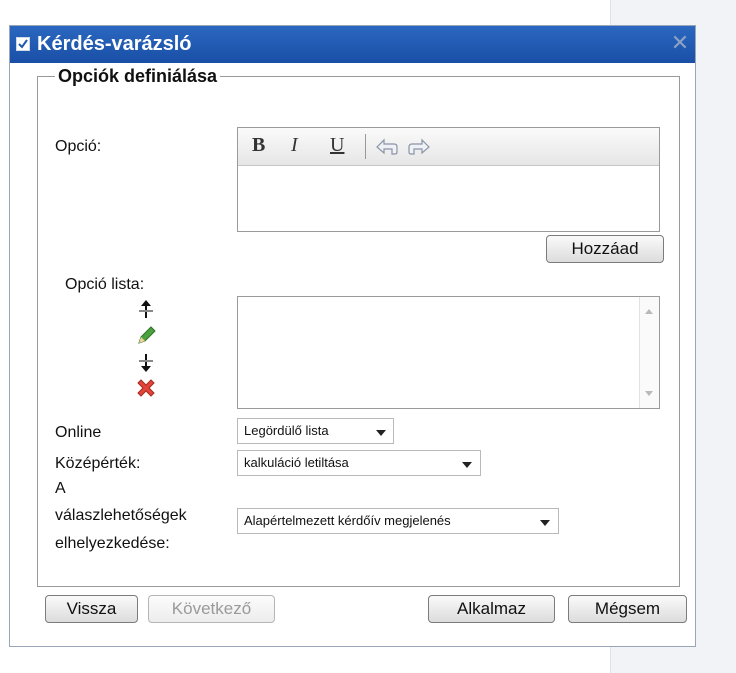 Image resolution: width=736 pixels, height=673 pixels. What do you see at coordinates (146, 309) in the screenshot?
I see `move-up-icon` at bounding box center [146, 309].